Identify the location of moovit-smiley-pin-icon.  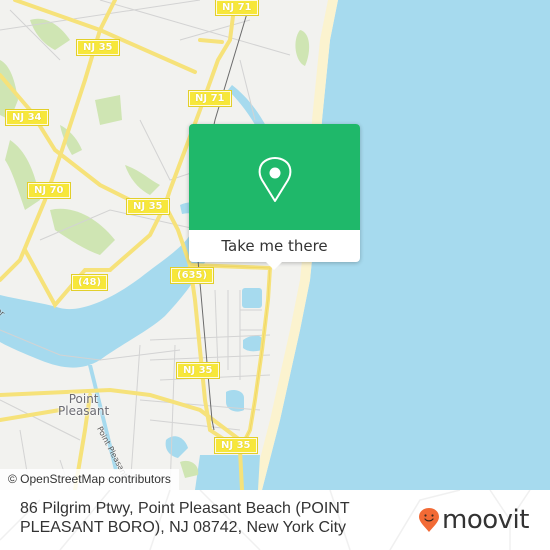
(429, 520).